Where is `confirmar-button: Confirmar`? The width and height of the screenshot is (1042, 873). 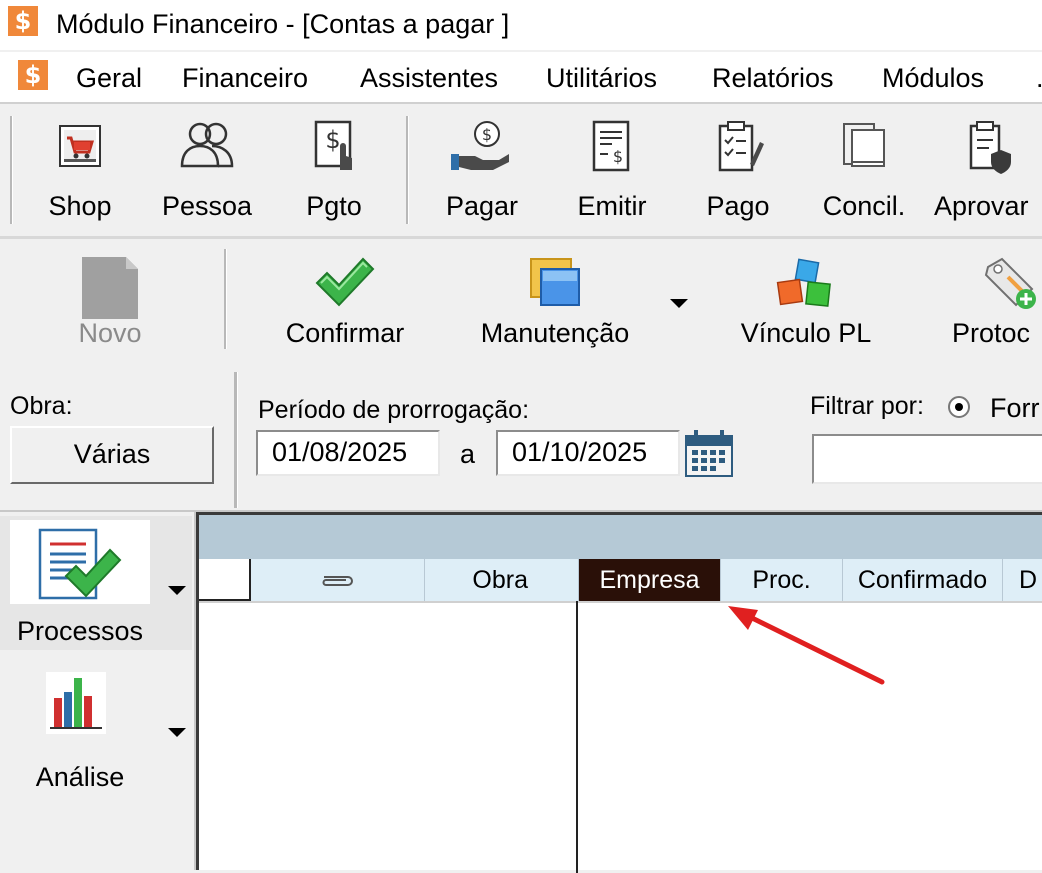
confirmar-button: Confirmar is located at coordinates (345, 302).